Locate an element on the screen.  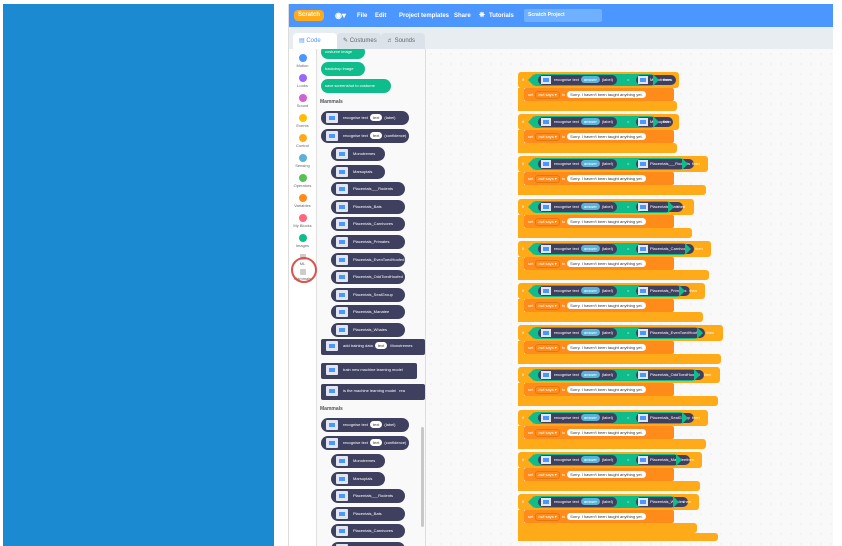
label-block: Placentals_SealGroup is located at coordinates (368, 294).